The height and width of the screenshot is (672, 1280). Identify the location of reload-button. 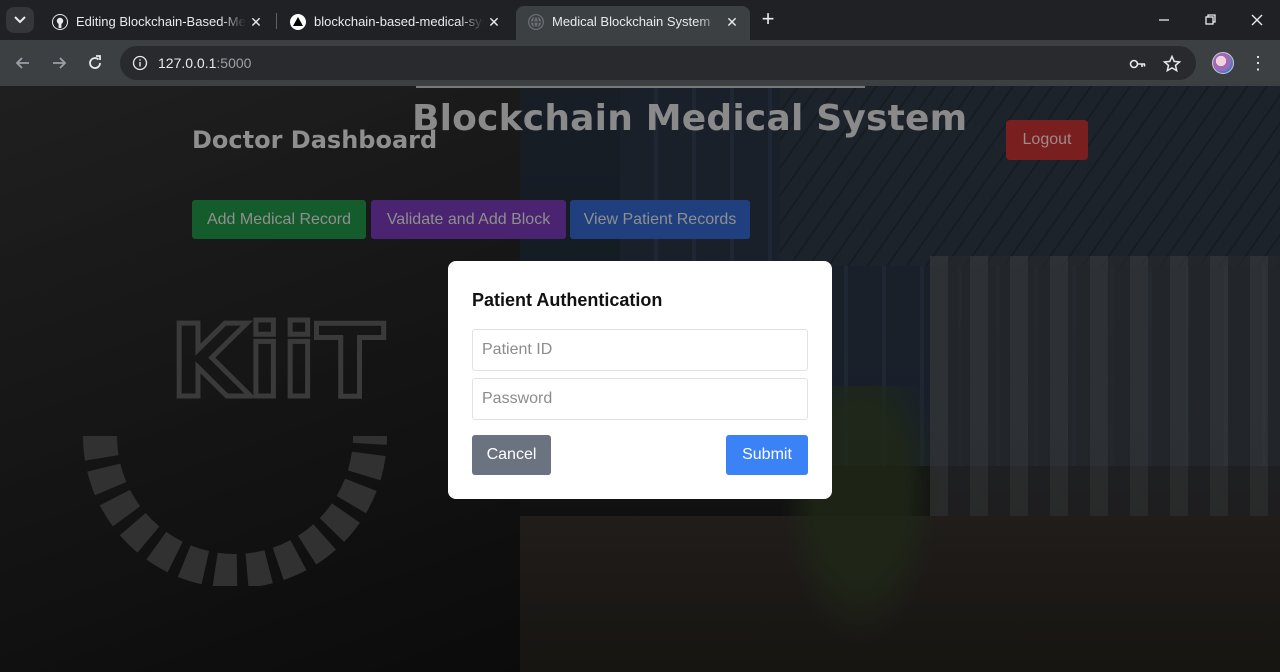
(95, 63).